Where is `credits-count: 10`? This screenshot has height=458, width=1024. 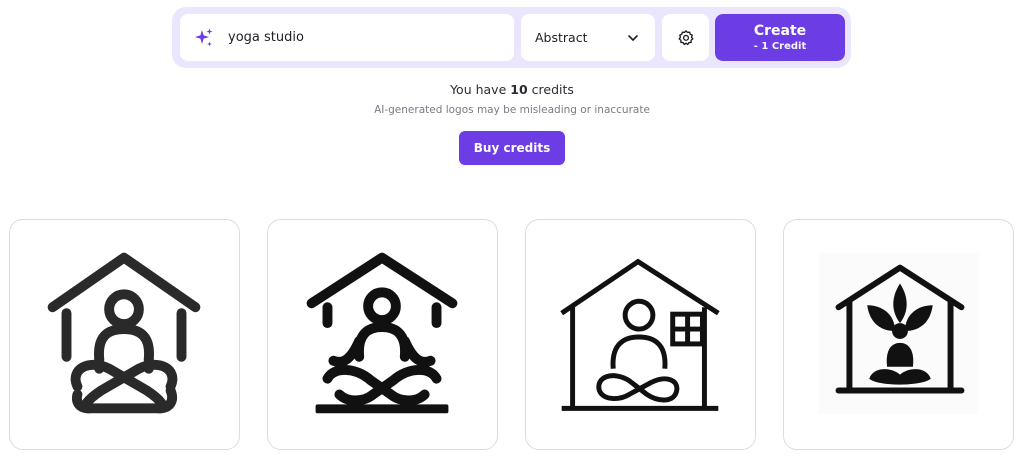
credits-count: 10 is located at coordinates (519, 89).